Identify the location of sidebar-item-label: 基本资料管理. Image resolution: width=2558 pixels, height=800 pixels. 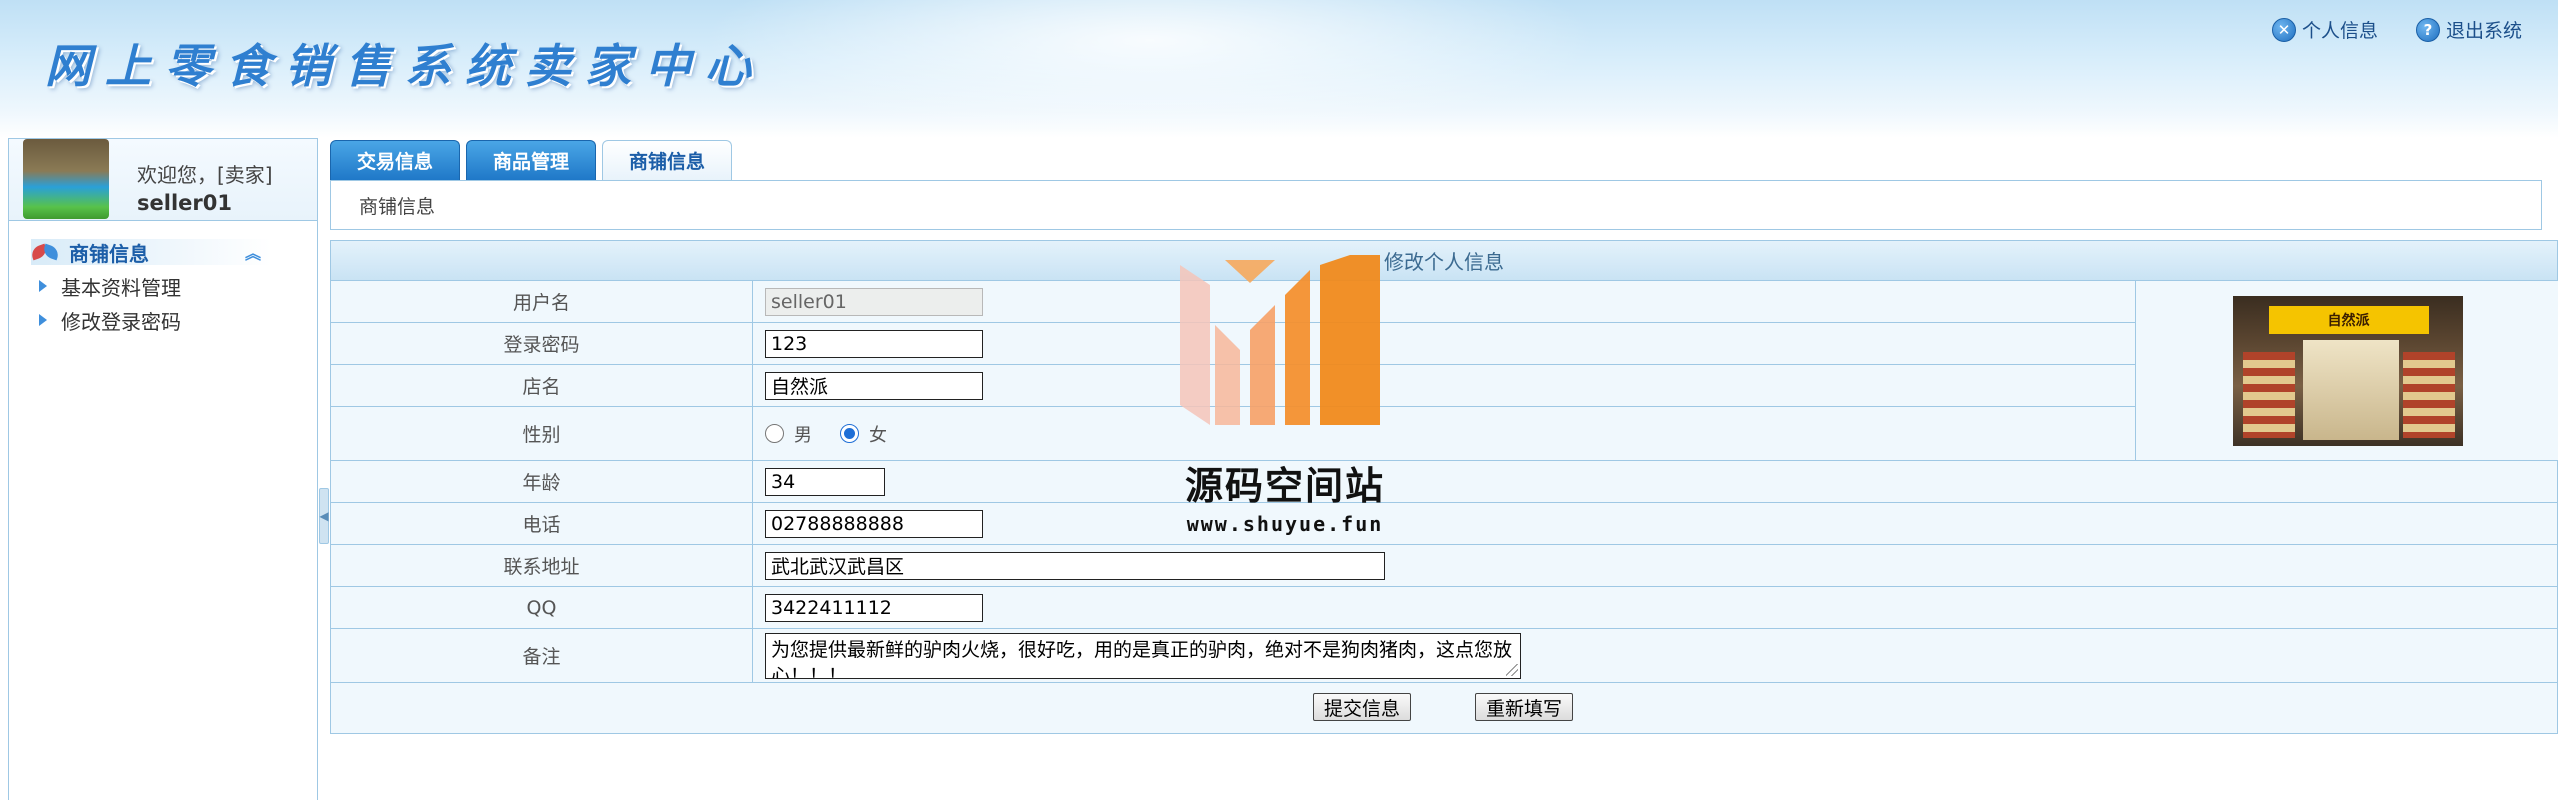
(121, 287).